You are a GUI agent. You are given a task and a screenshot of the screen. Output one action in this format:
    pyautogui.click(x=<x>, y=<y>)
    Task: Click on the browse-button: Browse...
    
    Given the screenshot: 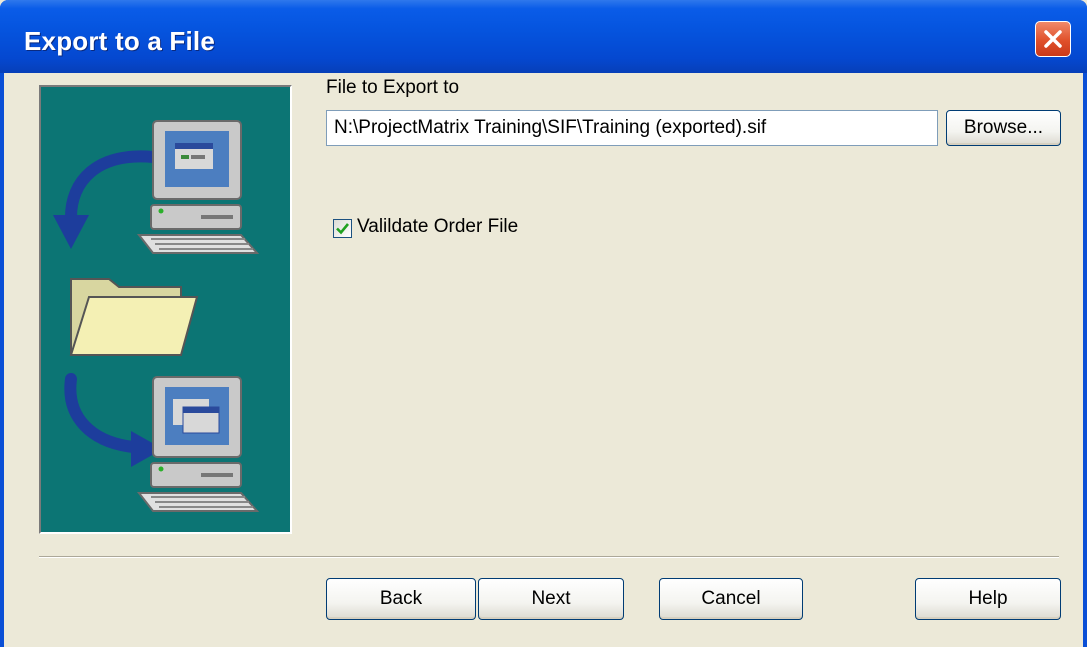 What is the action you would take?
    pyautogui.click(x=1003, y=128)
    